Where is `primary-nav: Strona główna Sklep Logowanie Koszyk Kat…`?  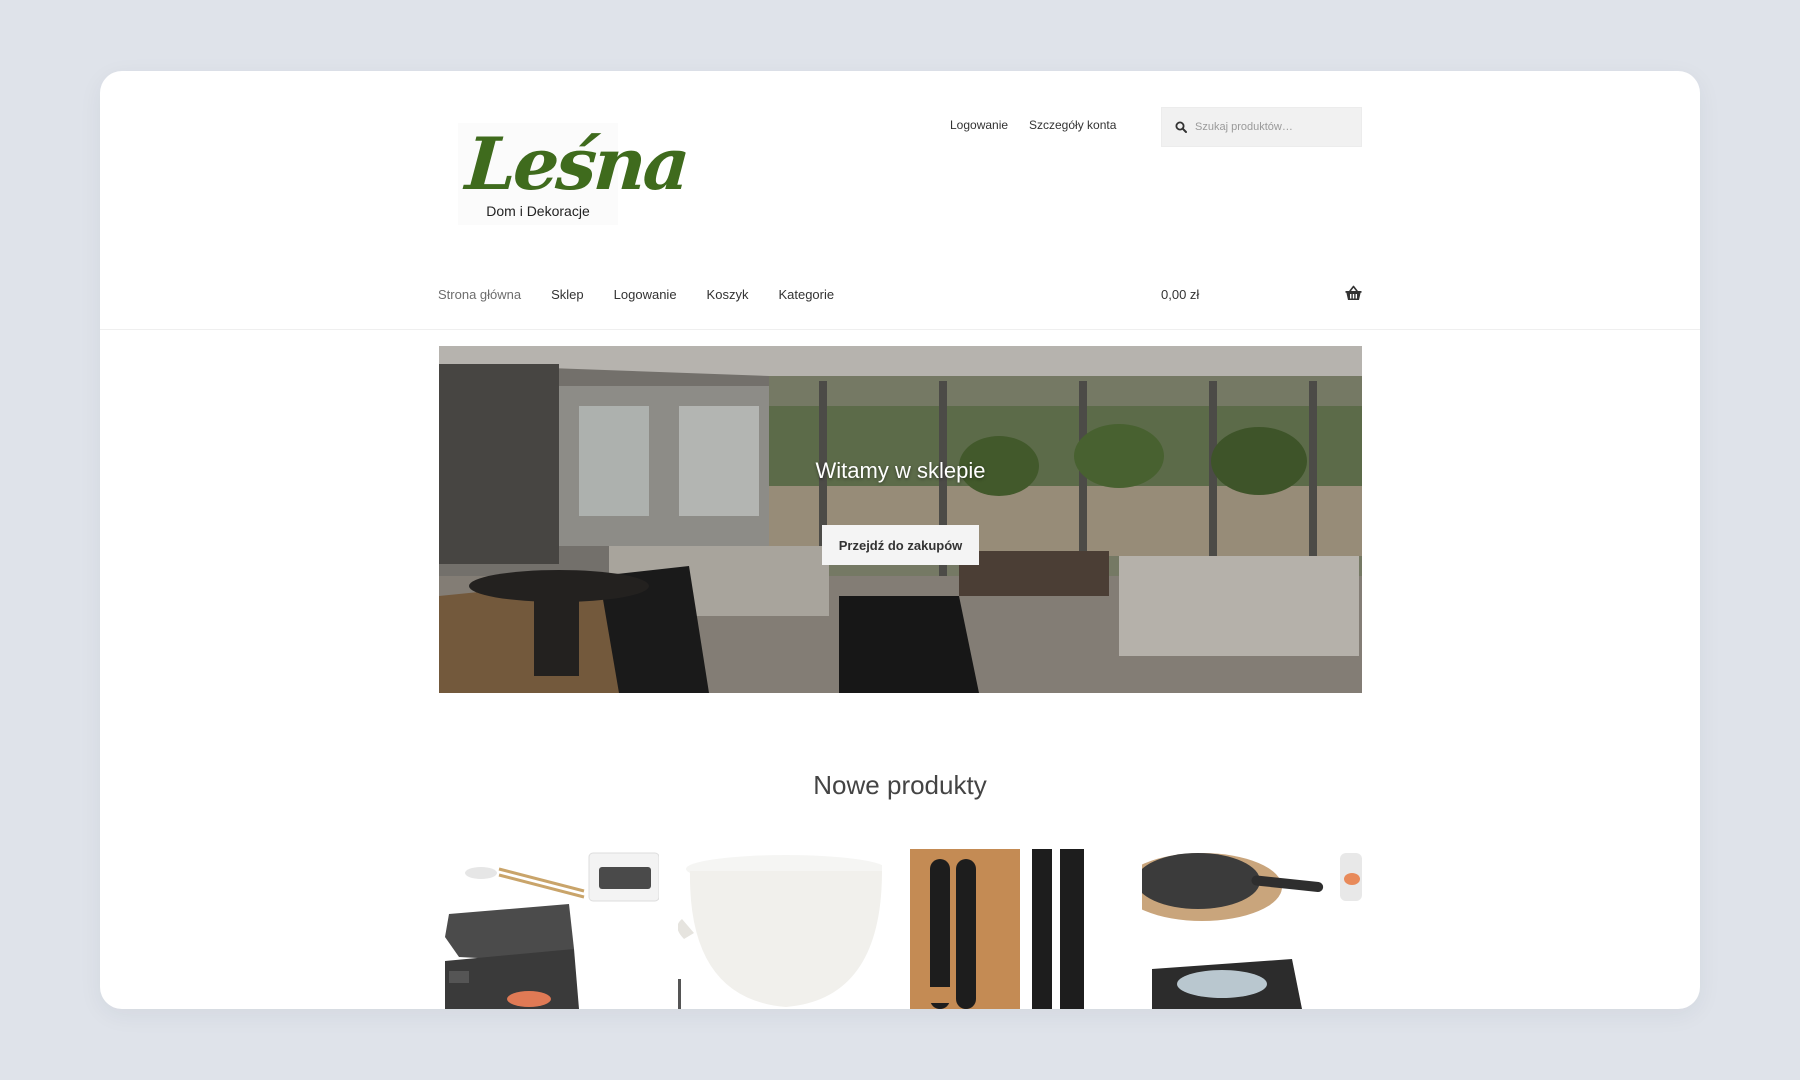 primary-nav: Strona główna Sklep Logowanie Koszyk Kat… is located at coordinates (651, 294).